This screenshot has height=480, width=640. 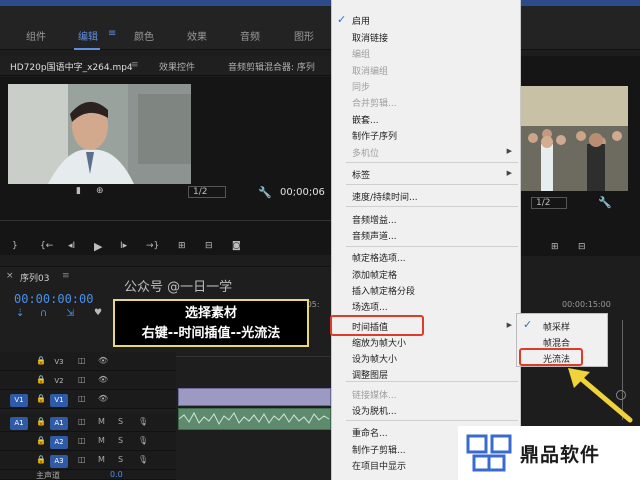 What do you see at coordinates (59, 442) in the screenshot?
I see `track-target-a2: A2` at bounding box center [59, 442].